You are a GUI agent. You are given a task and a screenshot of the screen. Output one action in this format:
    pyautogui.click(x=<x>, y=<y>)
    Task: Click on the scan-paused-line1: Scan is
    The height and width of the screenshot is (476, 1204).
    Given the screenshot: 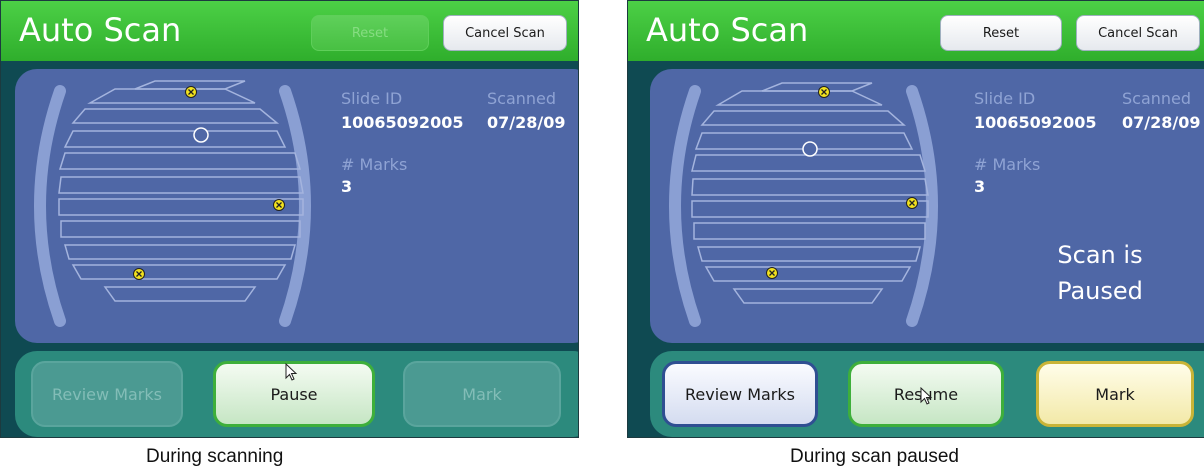 What is the action you would take?
    pyautogui.click(x=1100, y=255)
    